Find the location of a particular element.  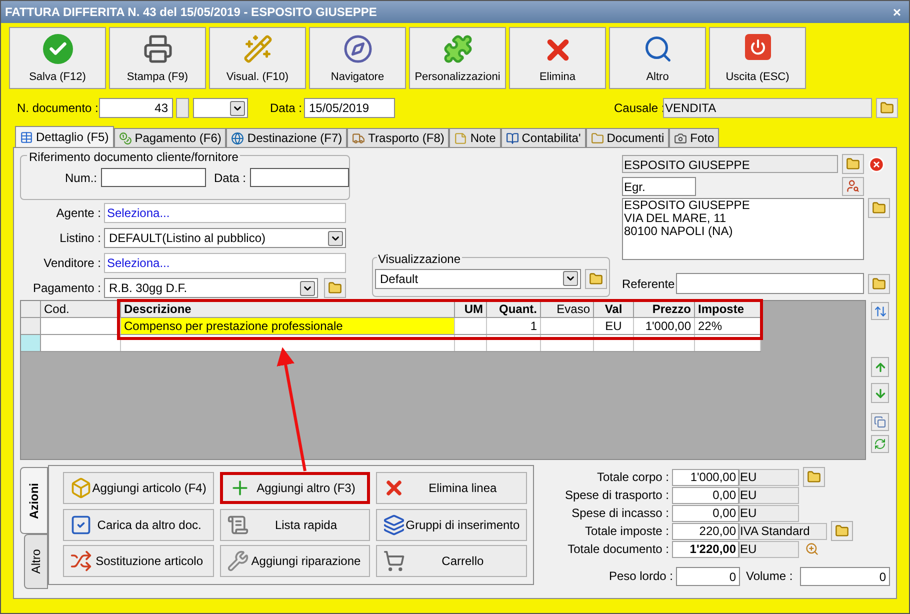

tab: Dettaglio (F5) is located at coordinates (64, 136).